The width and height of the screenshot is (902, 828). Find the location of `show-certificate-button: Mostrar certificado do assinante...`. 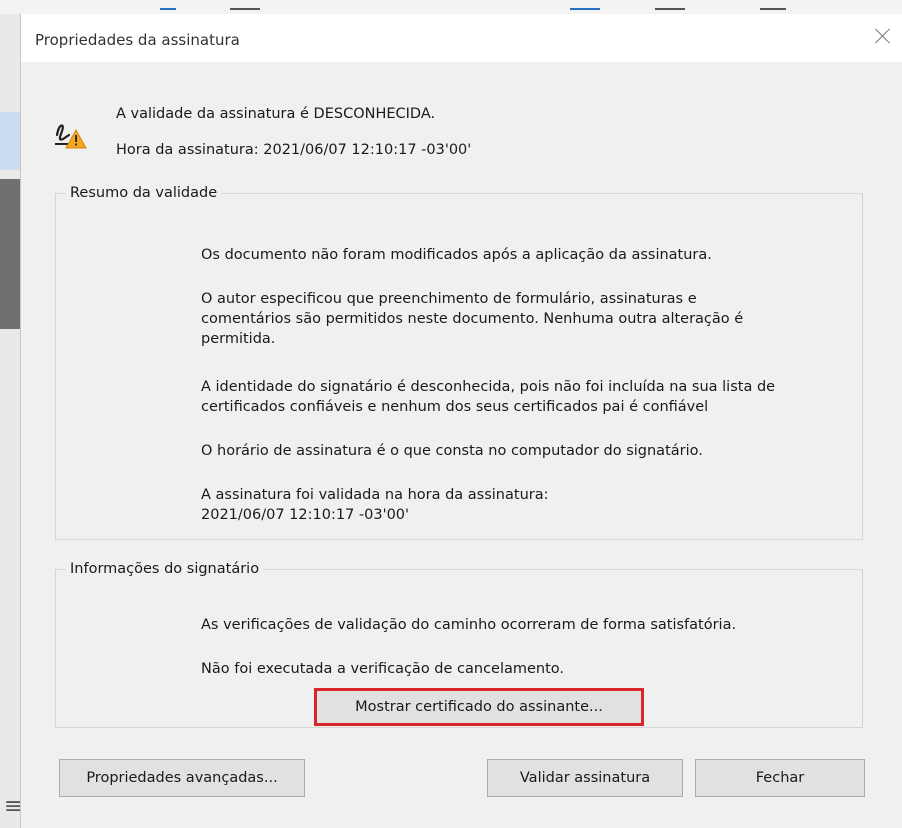

show-certificate-button: Mostrar certificado do assinante... is located at coordinates (479, 707).